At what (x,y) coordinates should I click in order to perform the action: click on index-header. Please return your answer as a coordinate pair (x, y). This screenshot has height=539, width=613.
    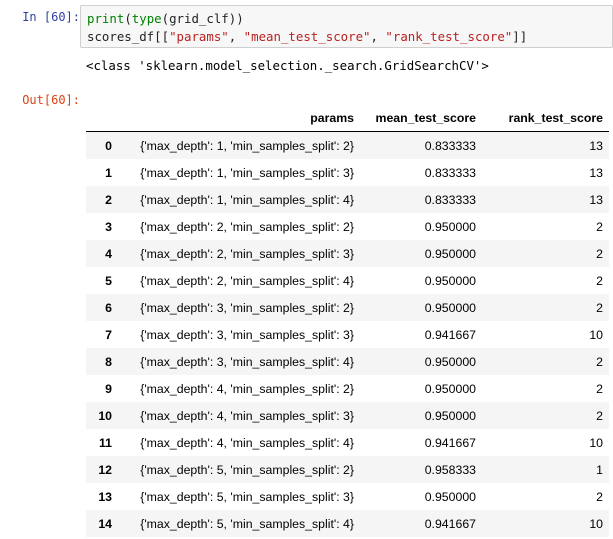
    Looking at the image, I should click on (102, 118).